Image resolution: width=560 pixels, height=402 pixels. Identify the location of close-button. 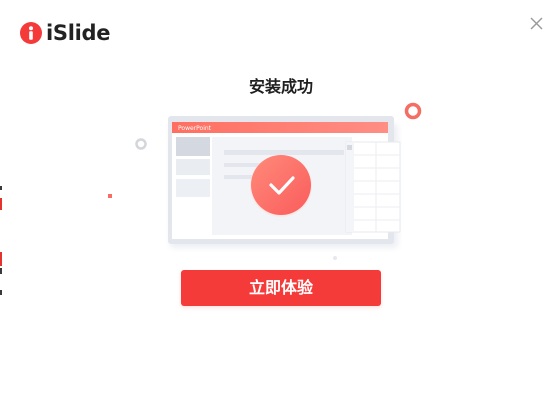
(536, 24).